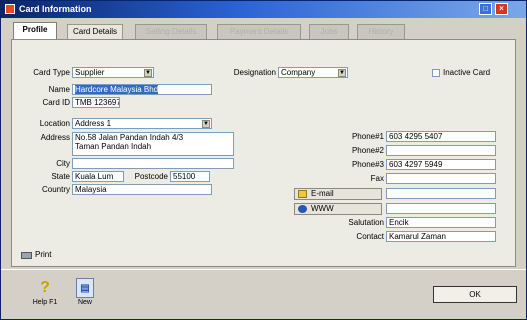 Image resolution: width=527 pixels, height=320 pixels. Describe the element at coordinates (26, 255) in the screenshot. I see `printer-icon` at that location.